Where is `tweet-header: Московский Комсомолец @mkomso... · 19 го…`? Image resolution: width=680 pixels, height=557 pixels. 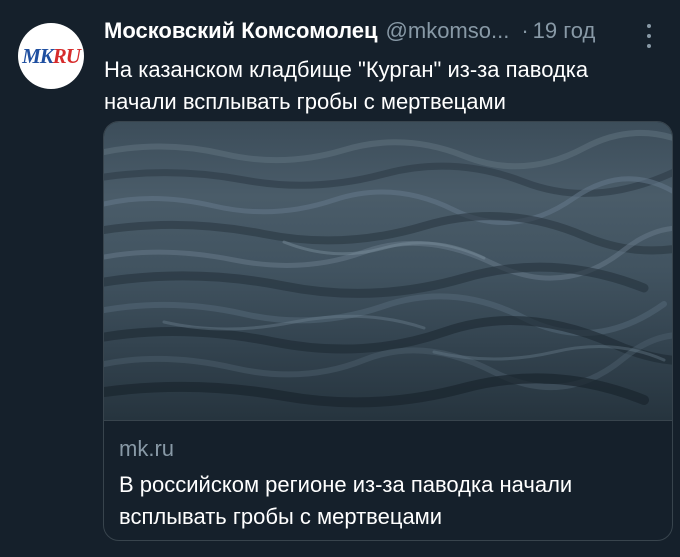
tweet-header: Московский Комсомолец @mkomso... · 19 го… is located at coordinates (387, 31).